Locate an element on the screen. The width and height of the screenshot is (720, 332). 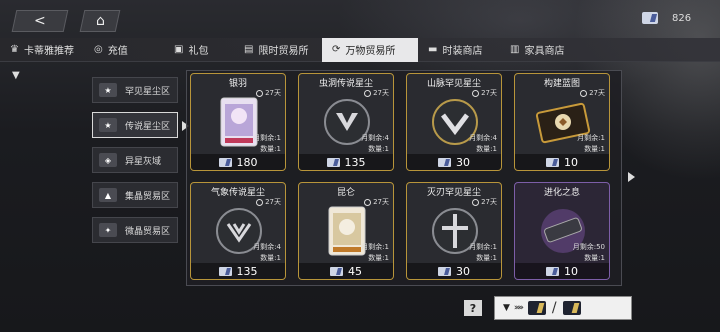
home-button: ⌂ is located at coordinates (100, 21).